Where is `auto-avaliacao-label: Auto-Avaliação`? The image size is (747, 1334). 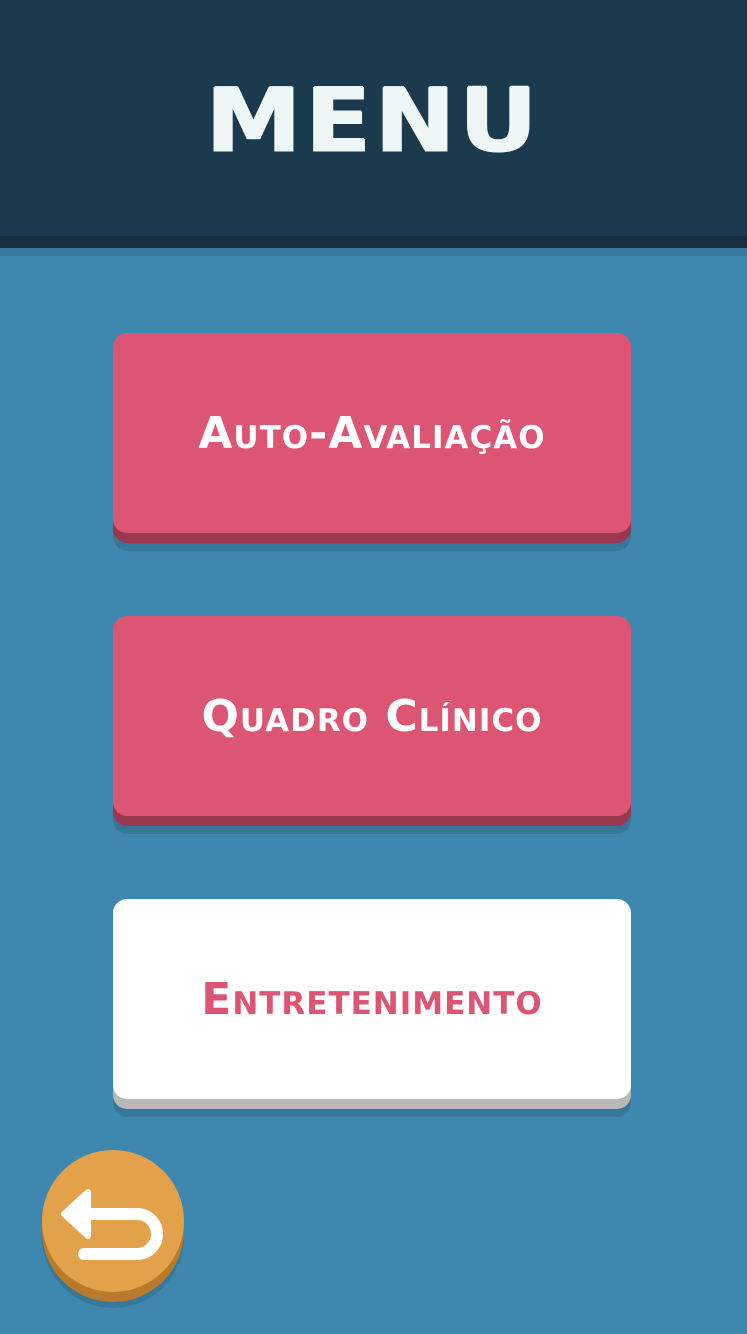
auto-avaliacao-label: Auto-Avaliação is located at coordinates (372, 433).